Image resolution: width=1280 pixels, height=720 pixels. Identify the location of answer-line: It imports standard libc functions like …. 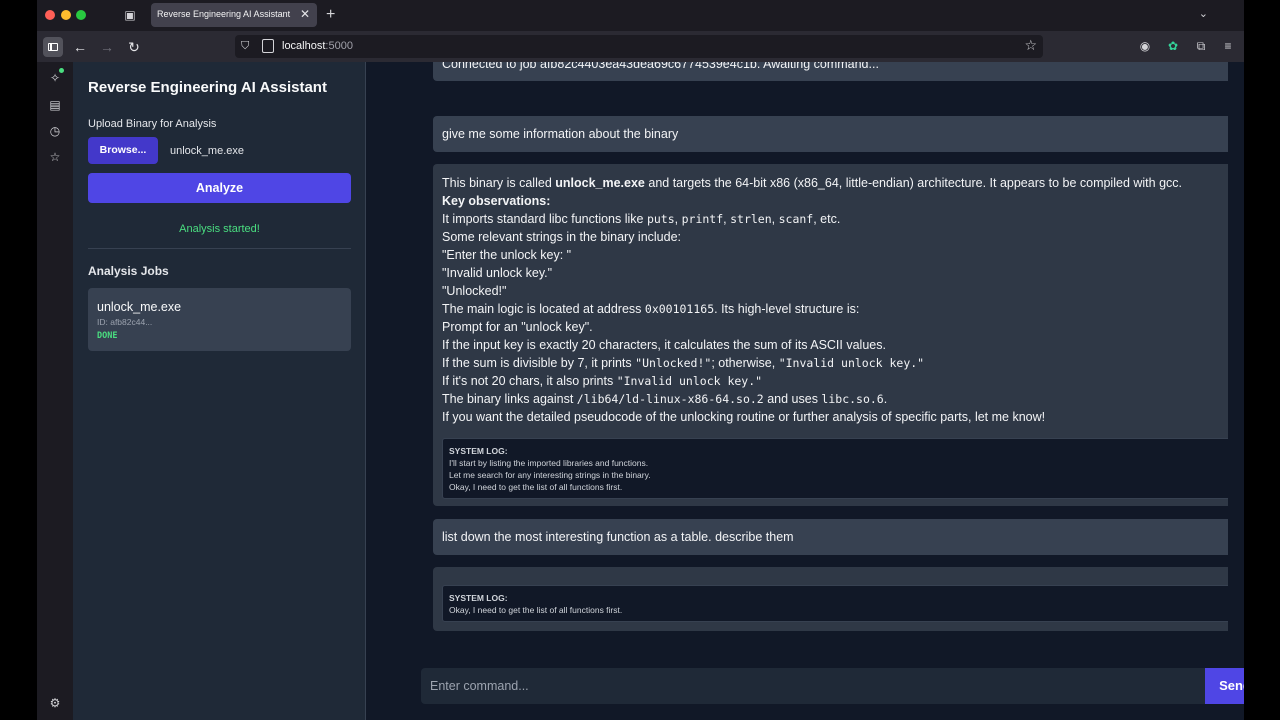
(641, 219).